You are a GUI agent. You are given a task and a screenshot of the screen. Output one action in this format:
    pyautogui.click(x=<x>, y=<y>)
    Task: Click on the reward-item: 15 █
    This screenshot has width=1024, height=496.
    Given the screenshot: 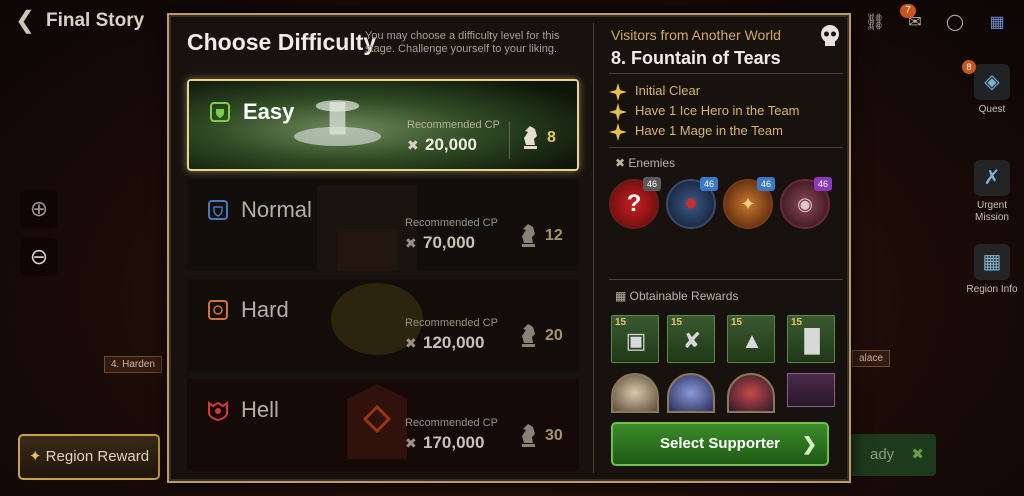 What is the action you would take?
    pyautogui.click(x=811, y=339)
    